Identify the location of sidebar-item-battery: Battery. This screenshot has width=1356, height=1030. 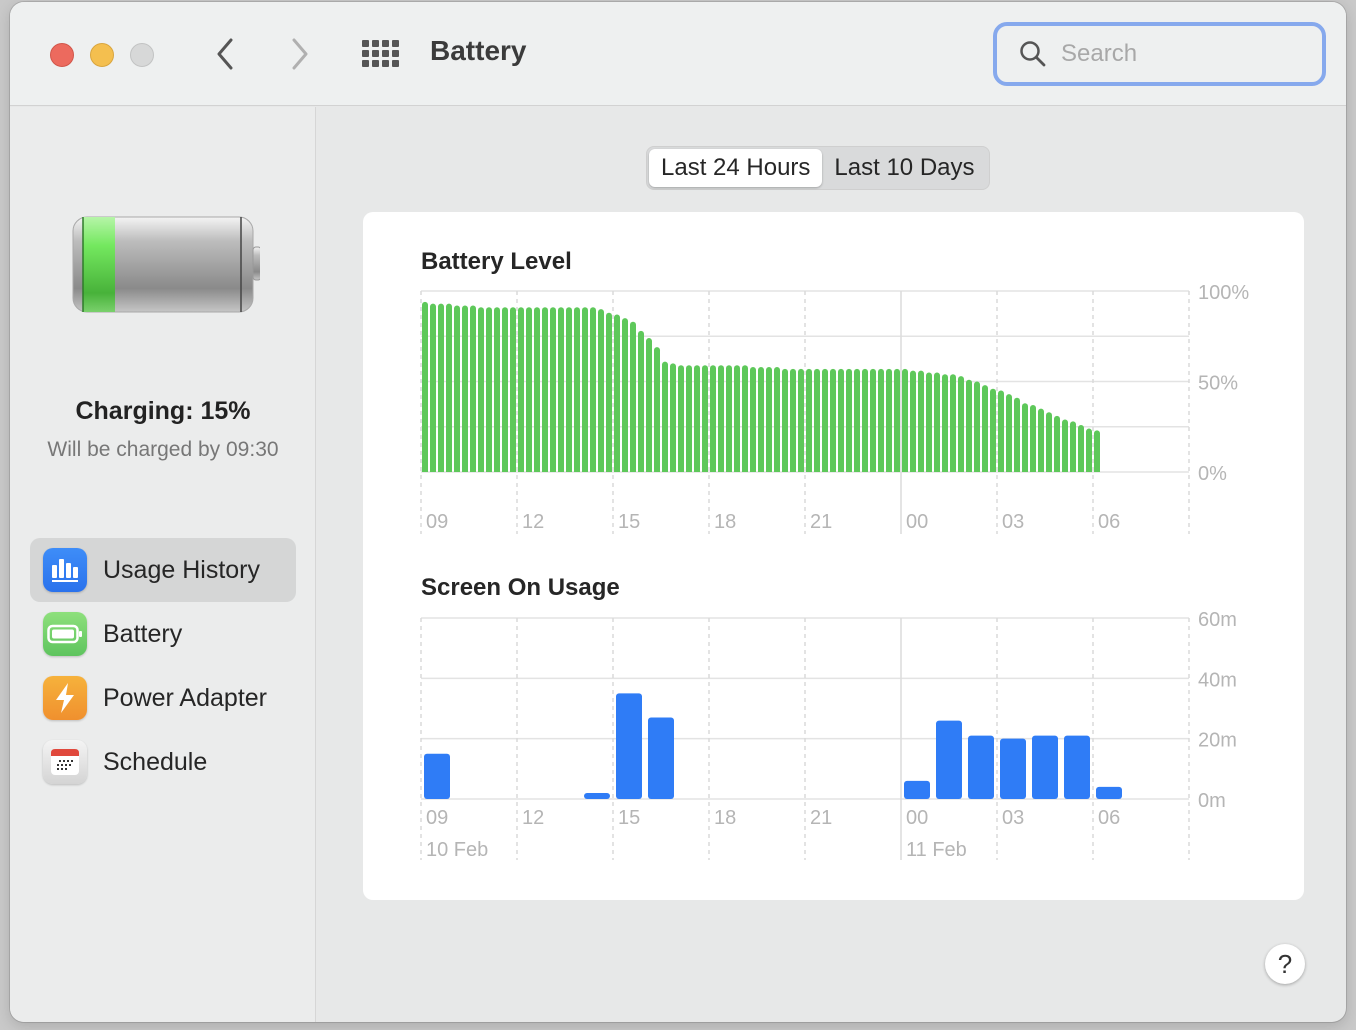
(163, 634).